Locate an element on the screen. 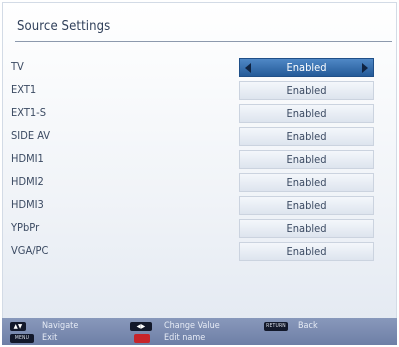  back-hint: Back is located at coordinates (308, 326).